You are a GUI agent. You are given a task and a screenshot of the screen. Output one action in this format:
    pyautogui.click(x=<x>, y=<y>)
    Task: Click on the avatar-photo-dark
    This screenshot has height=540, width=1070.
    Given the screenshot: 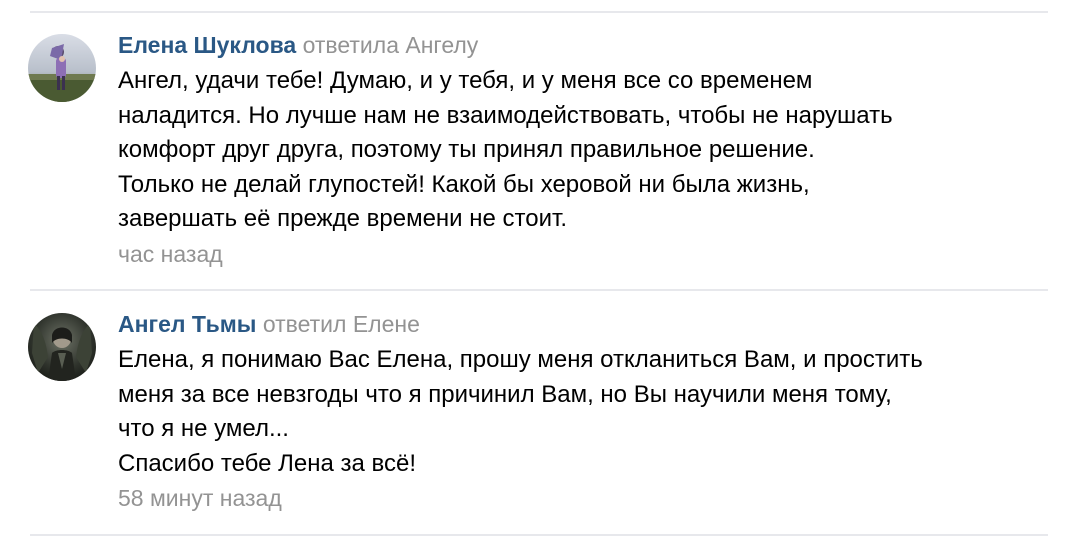 What is the action you would take?
    pyautogui.click(x=62, y=347)
    